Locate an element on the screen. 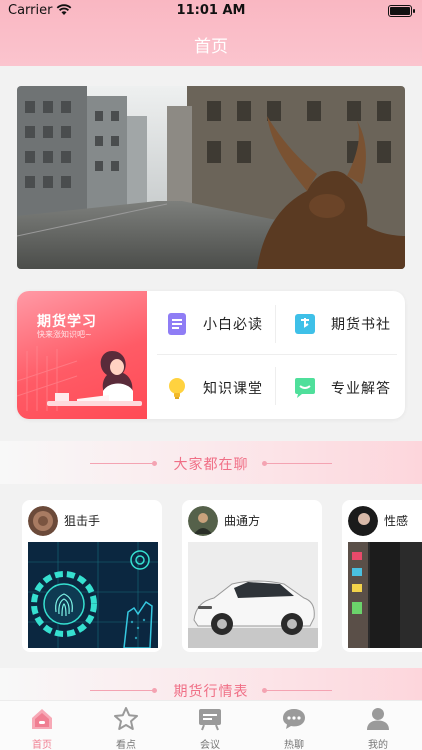 The image size is (422, 750). tab-label: 会议 is located at coordinates (210, 745).